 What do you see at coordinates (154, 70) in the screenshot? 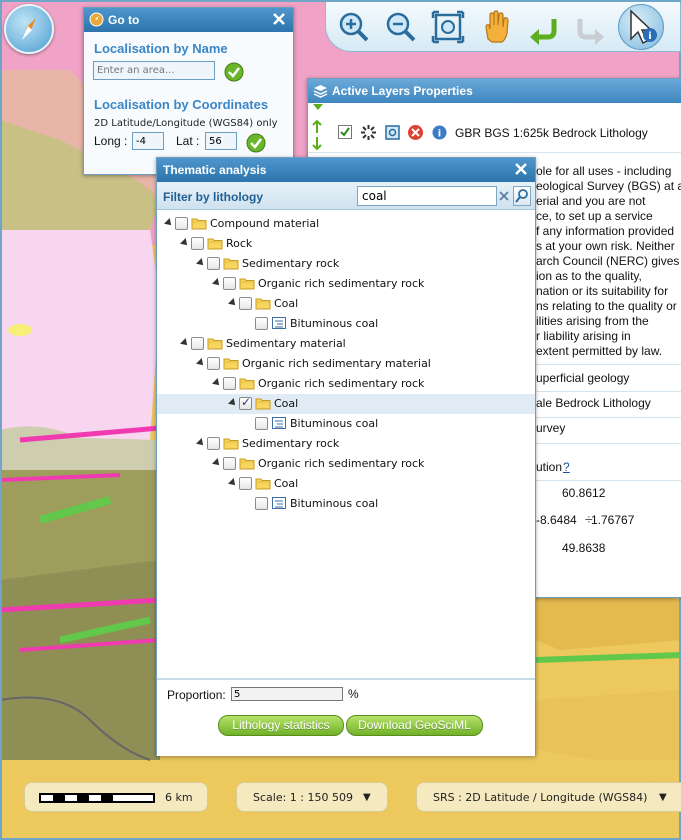
I see `area-search-input` at bounding box center [154, 70].